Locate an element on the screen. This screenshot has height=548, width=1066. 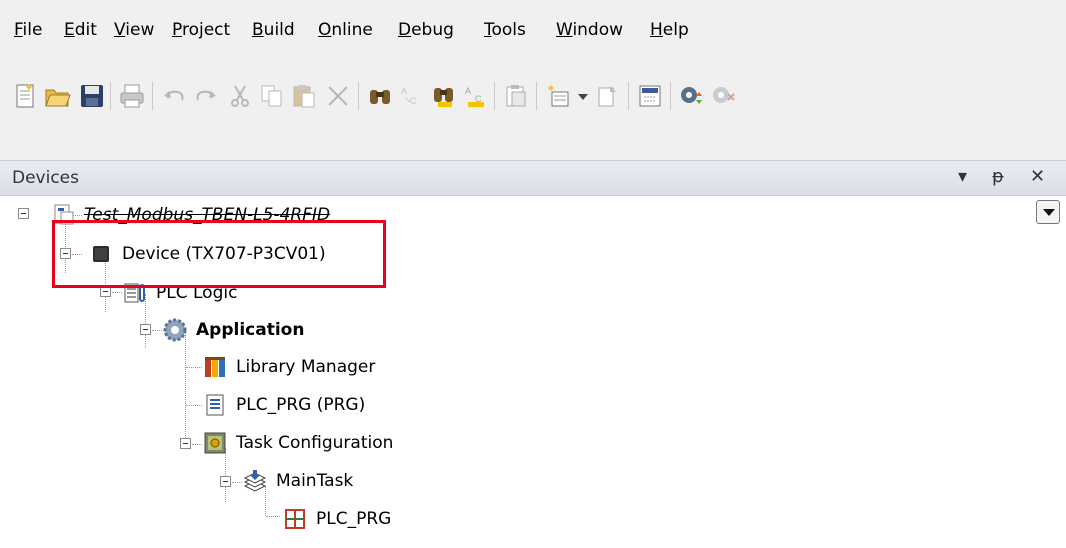
menu-online: Online is located at coordinates (345, 30).